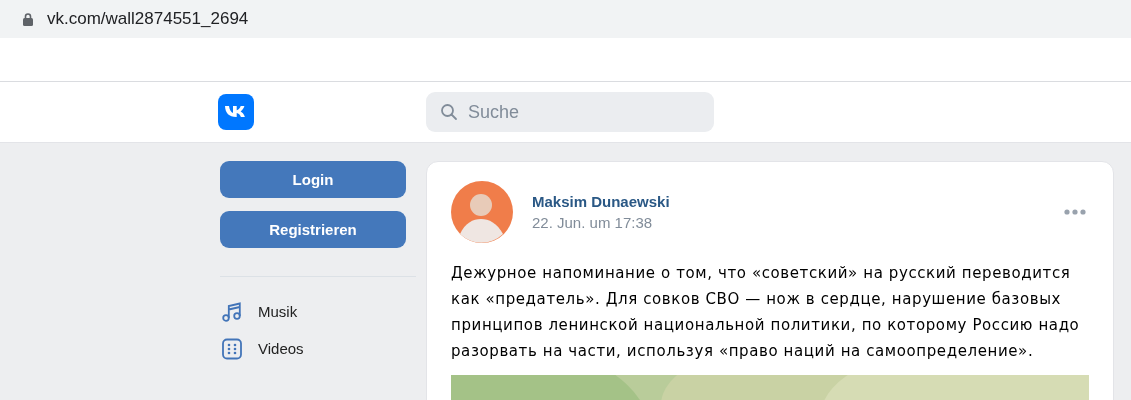 This screenshot has height=400, width=1131. I want to click on post-text: Дежурное напоминание о том, что «советский» на русский переводится как «предатель». Для совков СВО — нож в сердце, нарушение базовых принципов ленинской национальной политики, по которому Россию надо разорвать на части, используя «право наций на самоопределение»., so click(766, 312).